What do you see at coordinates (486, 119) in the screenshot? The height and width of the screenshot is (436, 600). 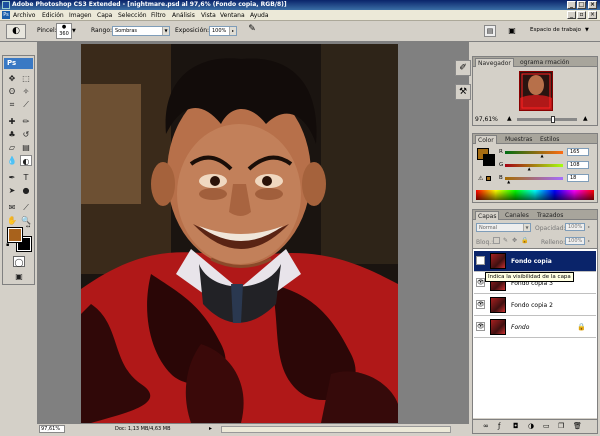 I see `navigator-zoom: 97,61%` at bounding box center [486, 119].